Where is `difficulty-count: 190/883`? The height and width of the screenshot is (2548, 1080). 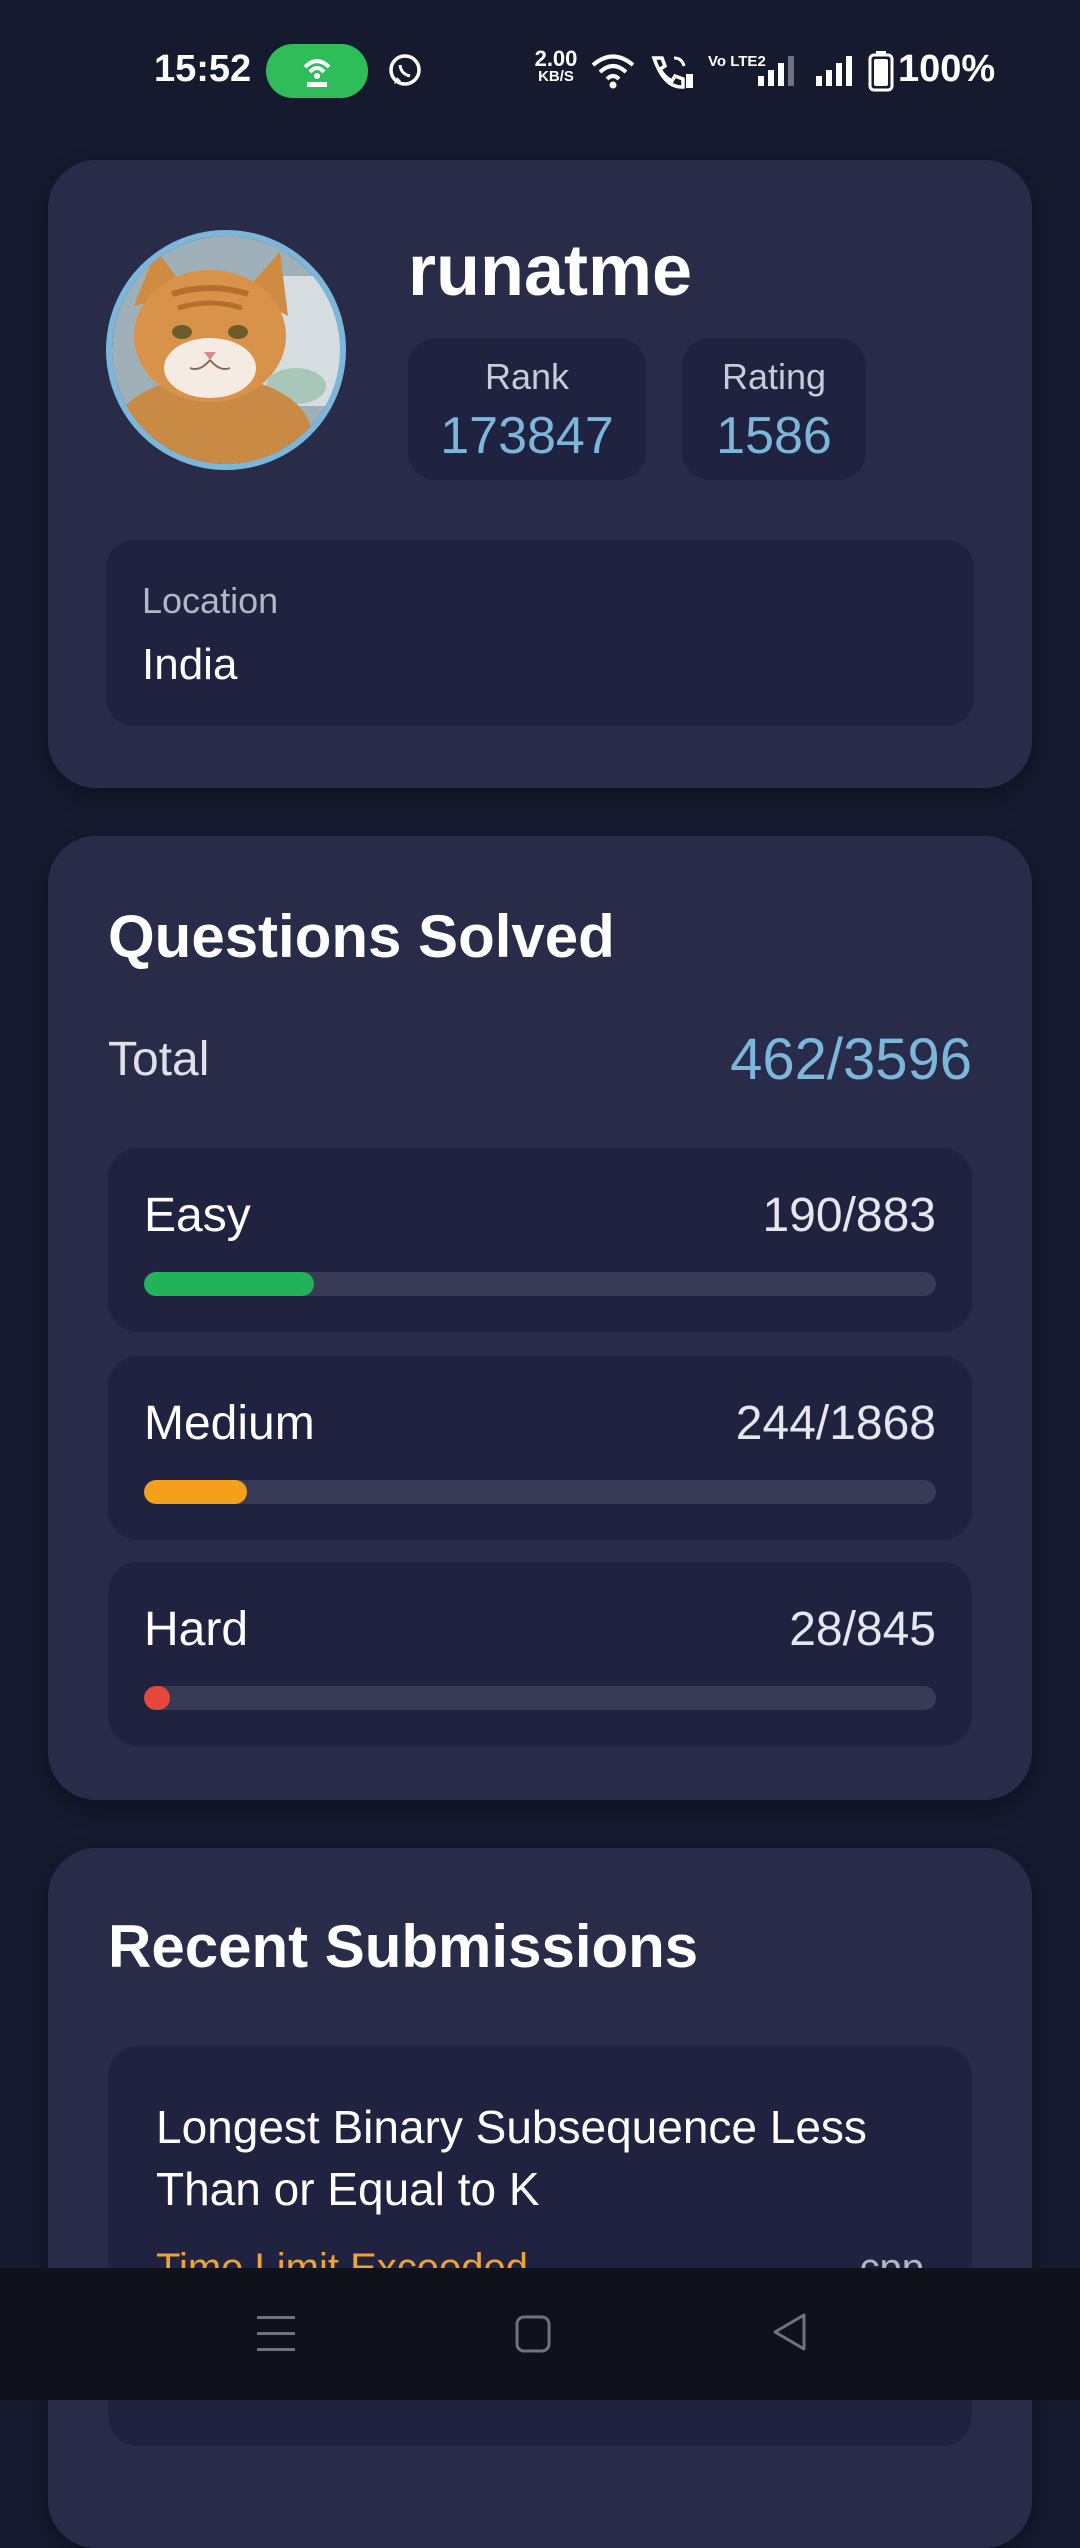
difficulty-count: 190/883 is located at coordinates (849, 1215).